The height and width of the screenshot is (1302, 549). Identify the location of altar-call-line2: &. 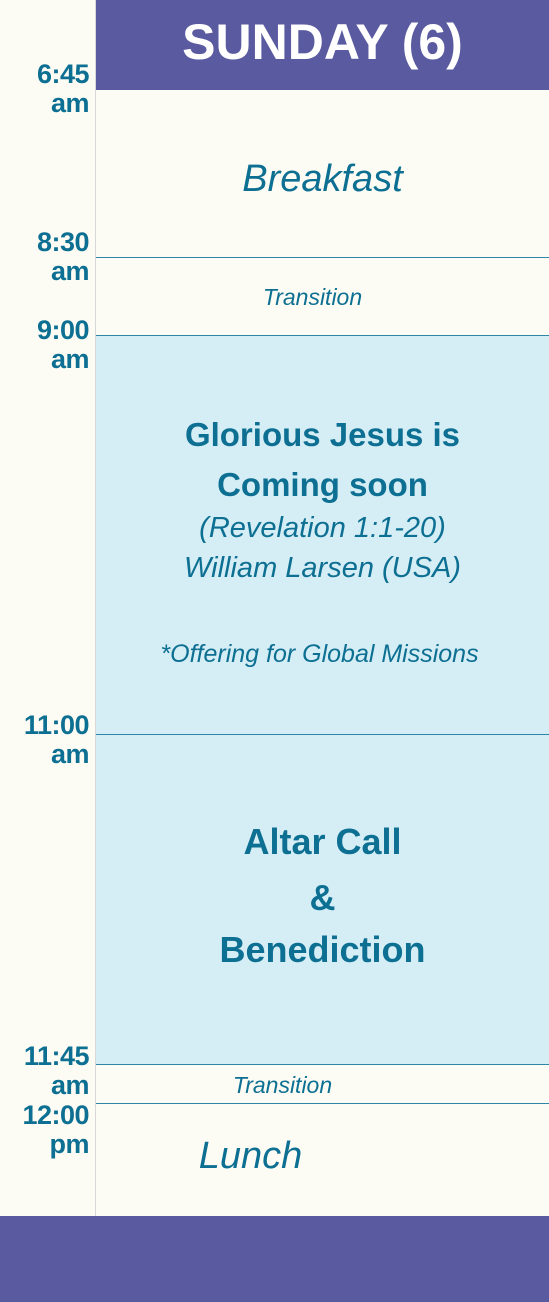
(322, 897).